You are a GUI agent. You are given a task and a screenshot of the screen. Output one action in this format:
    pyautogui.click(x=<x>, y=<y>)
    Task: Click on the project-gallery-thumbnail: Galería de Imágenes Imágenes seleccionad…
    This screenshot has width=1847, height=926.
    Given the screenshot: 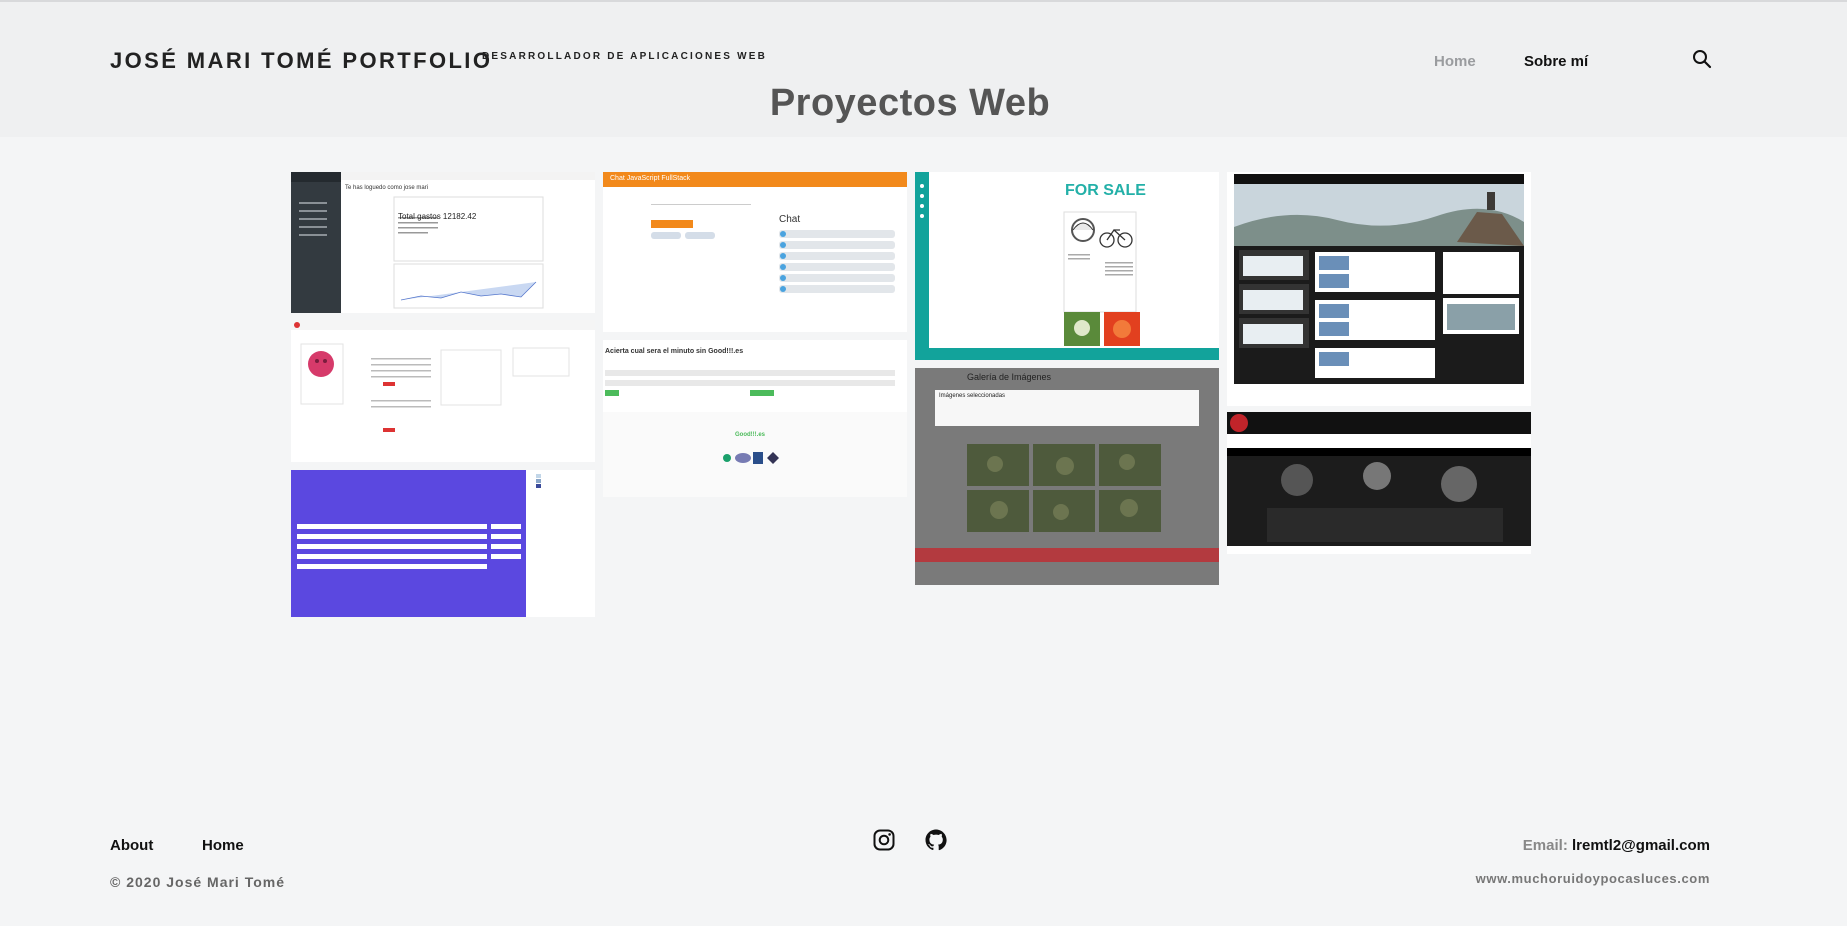 What is the action you would take?
    pyautogui.click(x=1067, y=476)
    